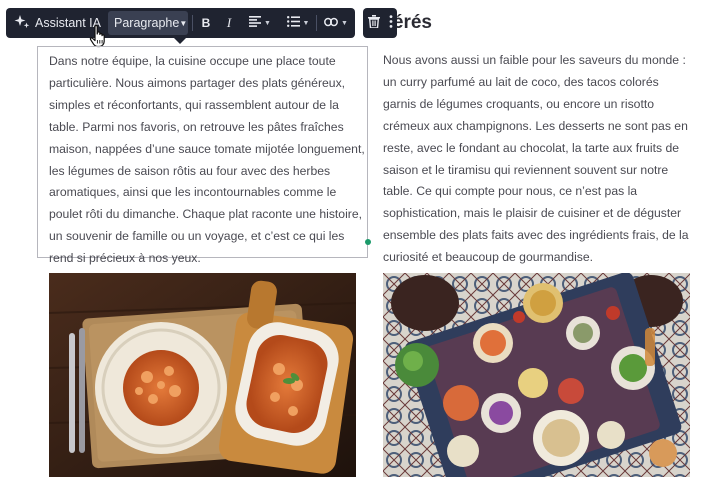 This screenshot has width=720, height=491. I want to click on list-dropdown: ▼, so click(298, 23).